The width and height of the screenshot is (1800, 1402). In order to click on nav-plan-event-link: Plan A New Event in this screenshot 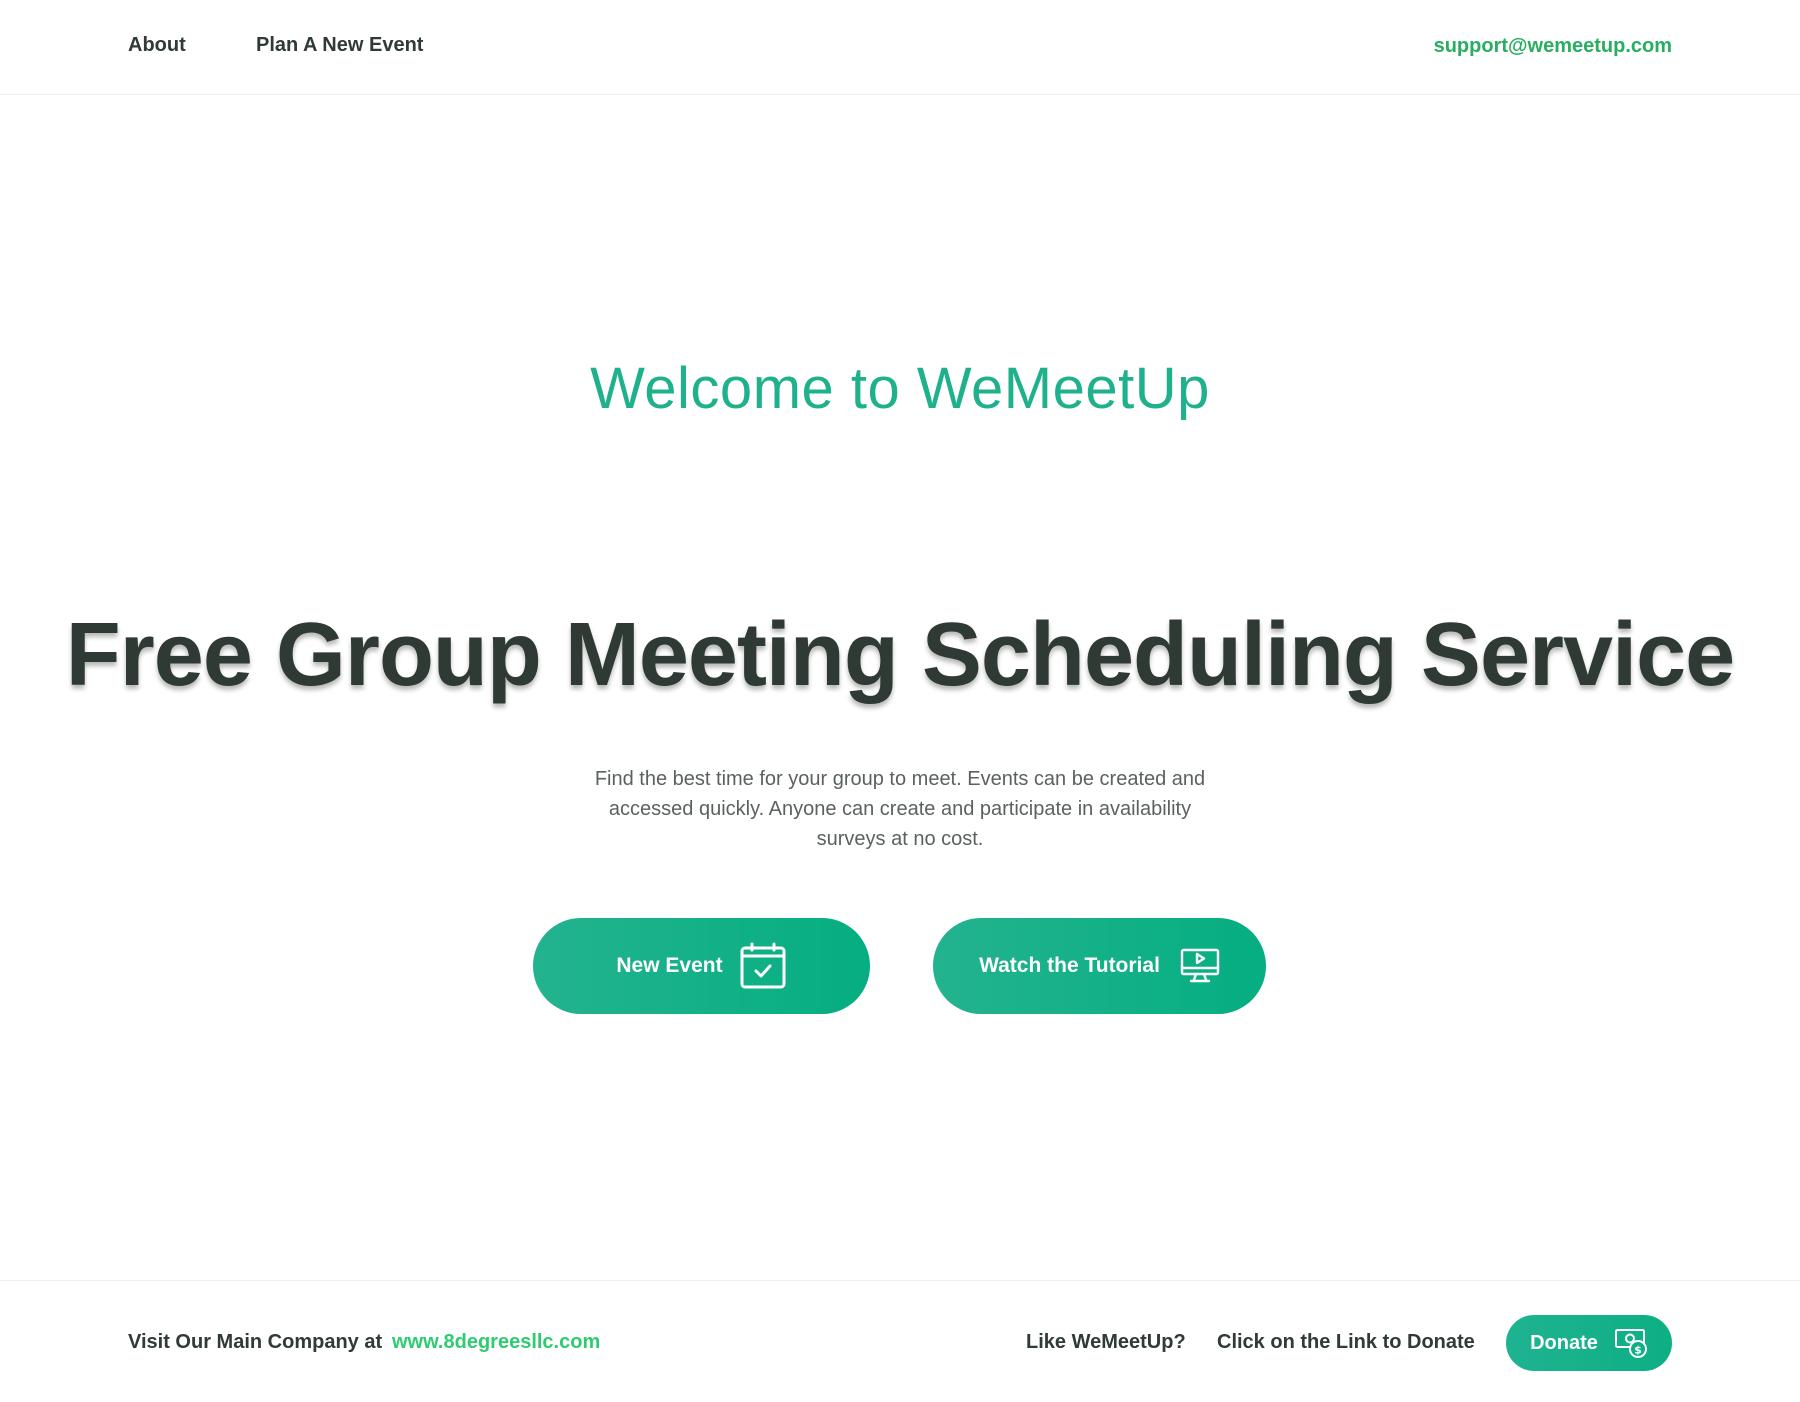, I will do `click(339, 45)`.